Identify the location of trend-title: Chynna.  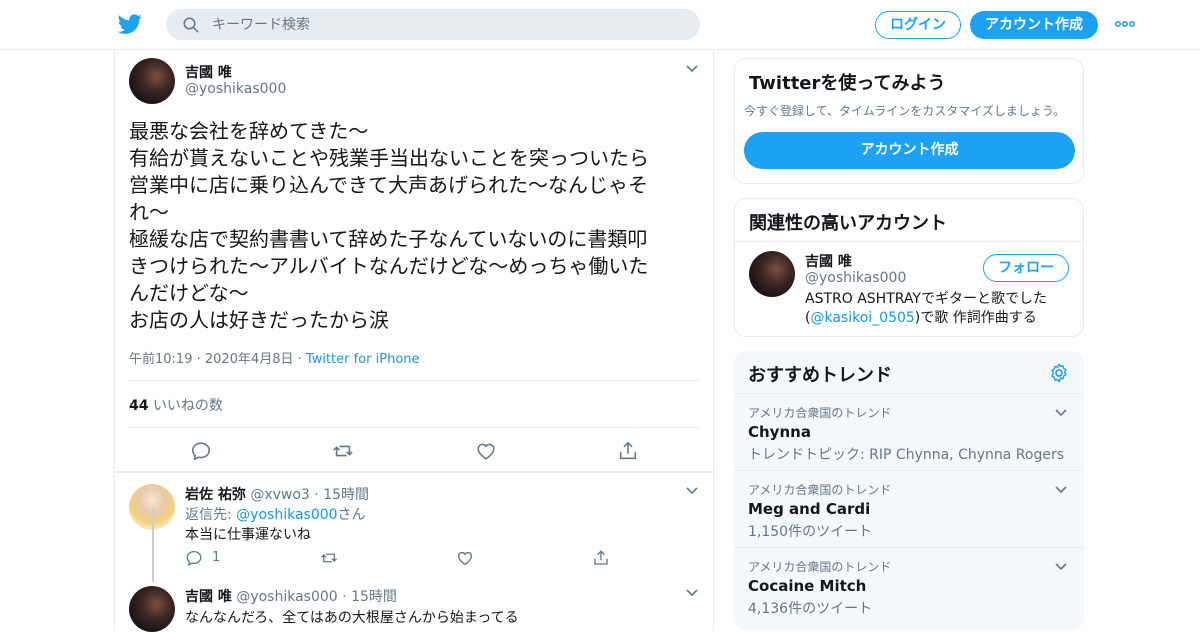
(779, 432).